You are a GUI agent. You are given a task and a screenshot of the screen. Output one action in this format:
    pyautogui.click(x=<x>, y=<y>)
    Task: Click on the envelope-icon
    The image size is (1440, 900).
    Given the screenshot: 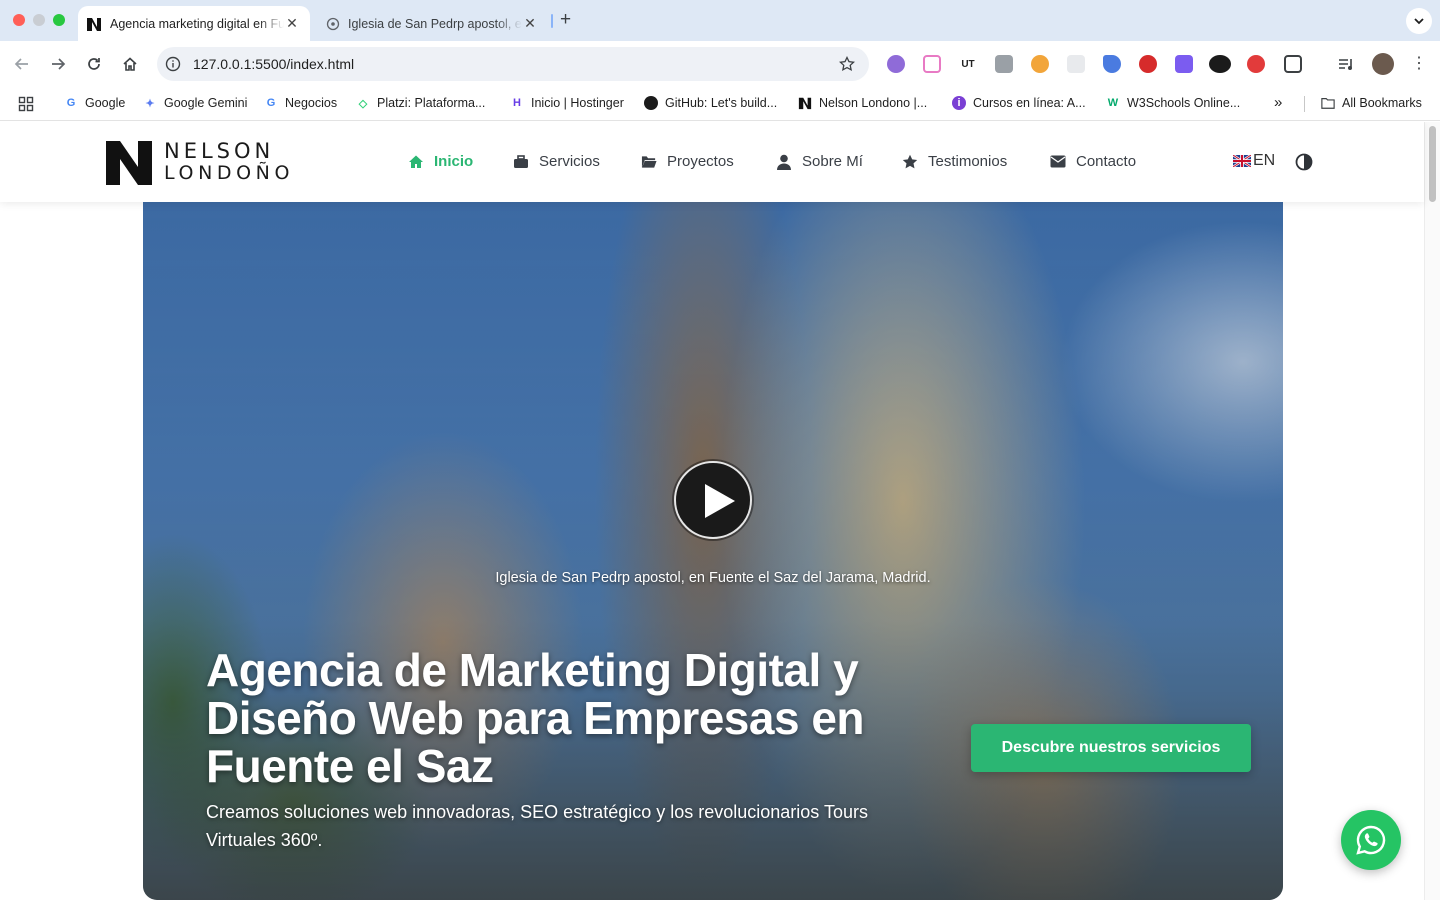 What is the action you would take?
    pyautogui.click(x=1058, y=162)
    